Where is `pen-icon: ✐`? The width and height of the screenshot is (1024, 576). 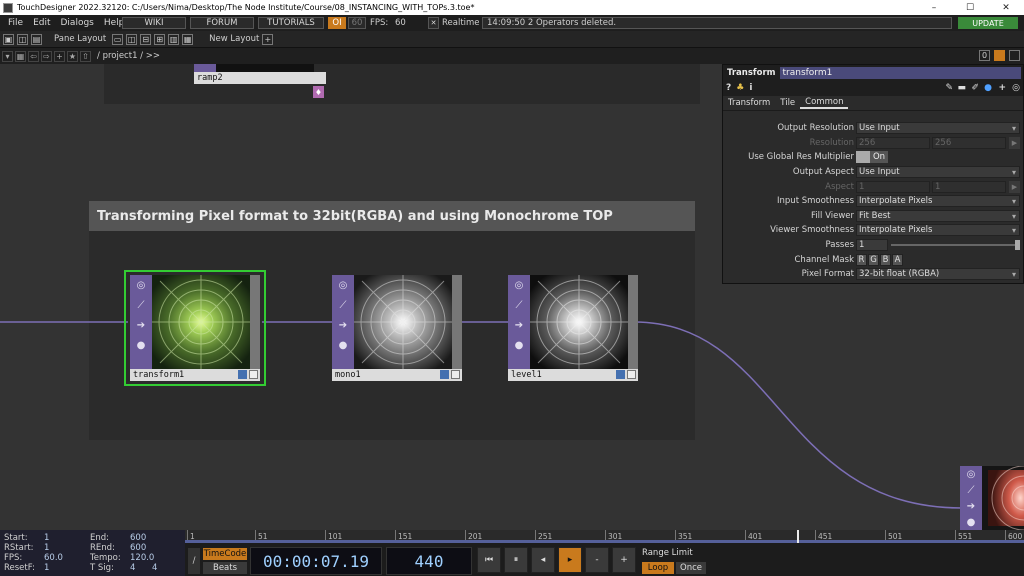 pen-icon: ✐ is located at coordinates (975, 88).